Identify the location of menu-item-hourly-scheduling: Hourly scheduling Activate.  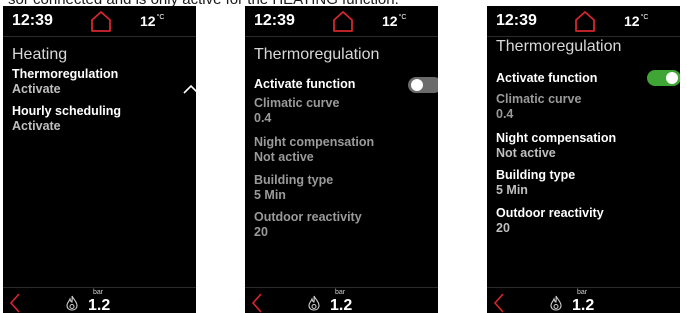
(99, 119).